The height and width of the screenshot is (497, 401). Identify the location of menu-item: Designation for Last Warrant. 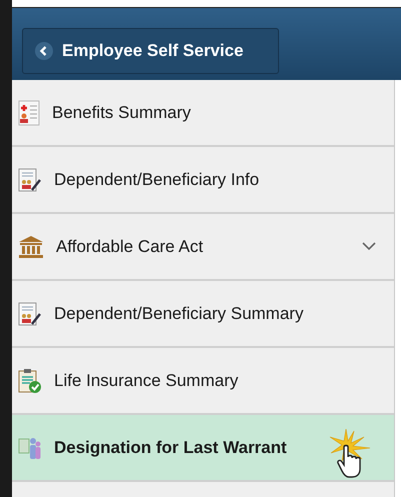
(203, 448).